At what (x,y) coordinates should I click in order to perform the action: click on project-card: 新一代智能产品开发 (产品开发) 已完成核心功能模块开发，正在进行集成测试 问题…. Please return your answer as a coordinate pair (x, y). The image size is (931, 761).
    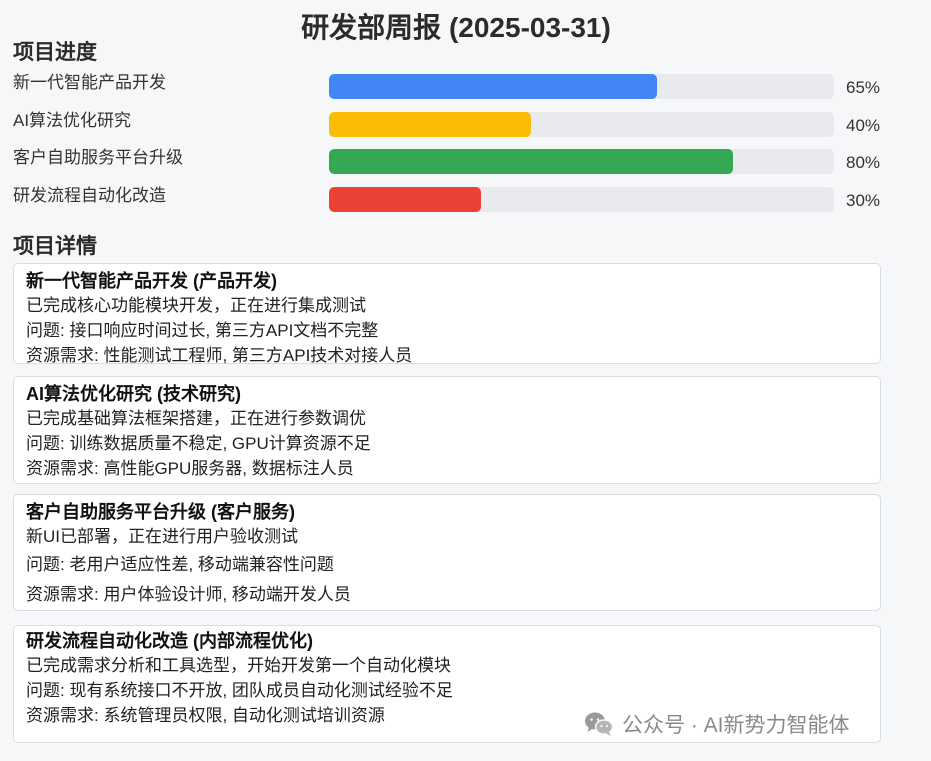
    Looking at the image, I should click on (447, 314).